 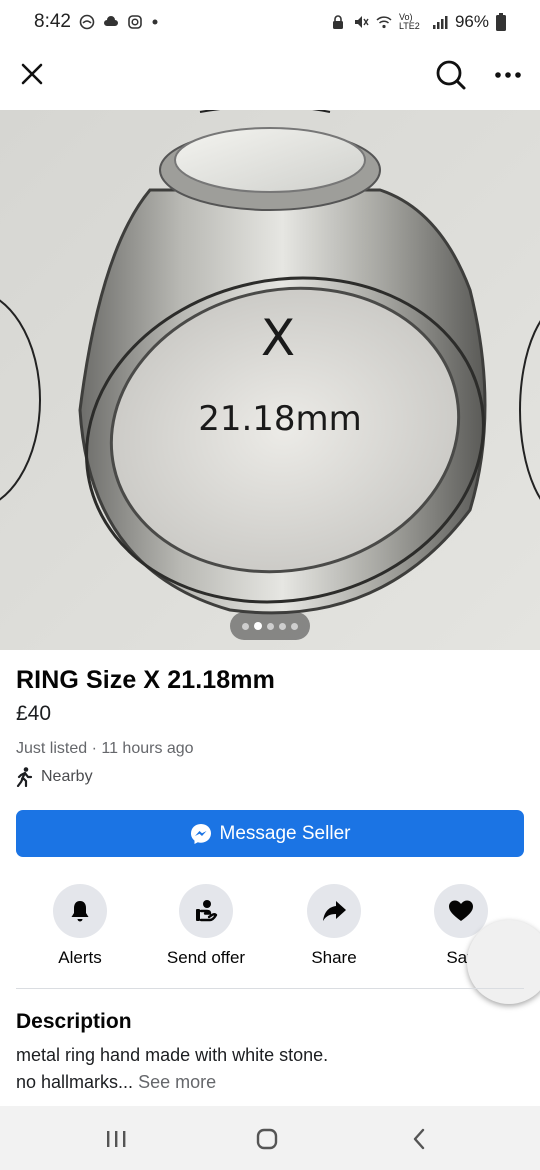 I want to click on alerts-button: Alerts, so click(x=80, y=926).